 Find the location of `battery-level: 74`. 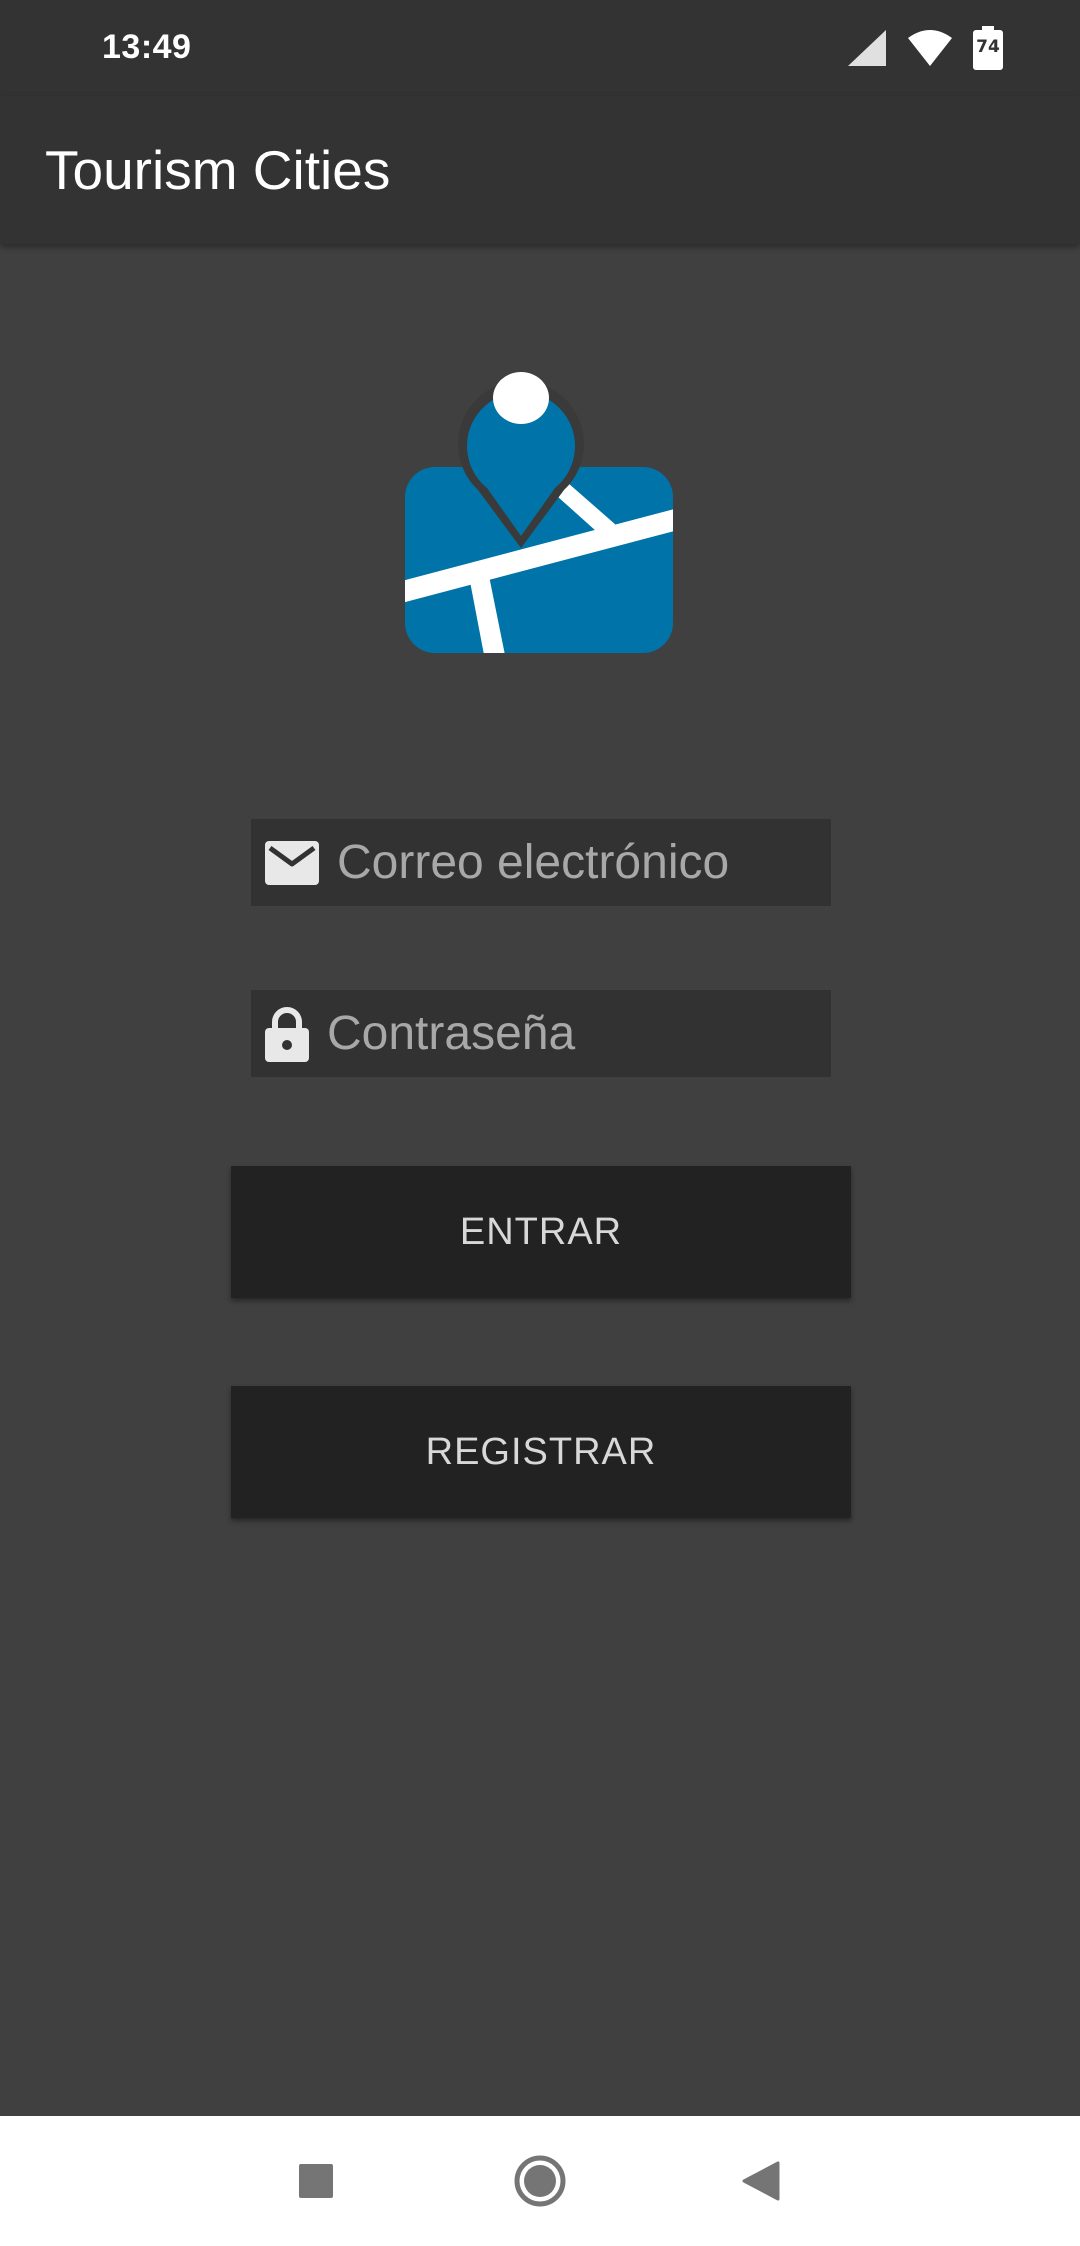

battery-level: 74 is located at coordinates (988, 47).